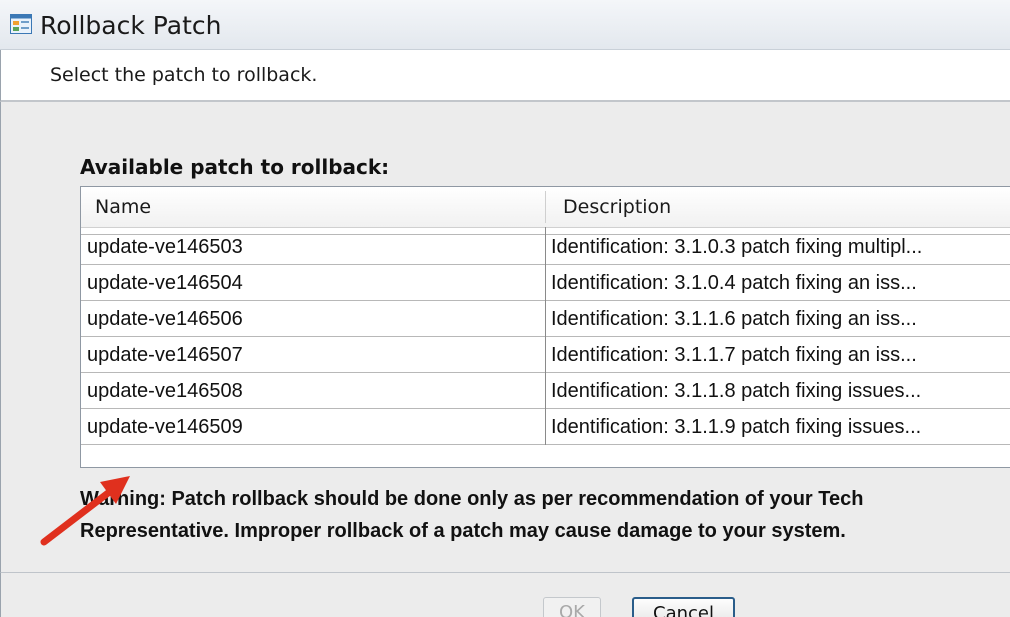 The height and width of the screenshot is (617, 1010). I want to click on arrow-shaft, so click(78, 516).